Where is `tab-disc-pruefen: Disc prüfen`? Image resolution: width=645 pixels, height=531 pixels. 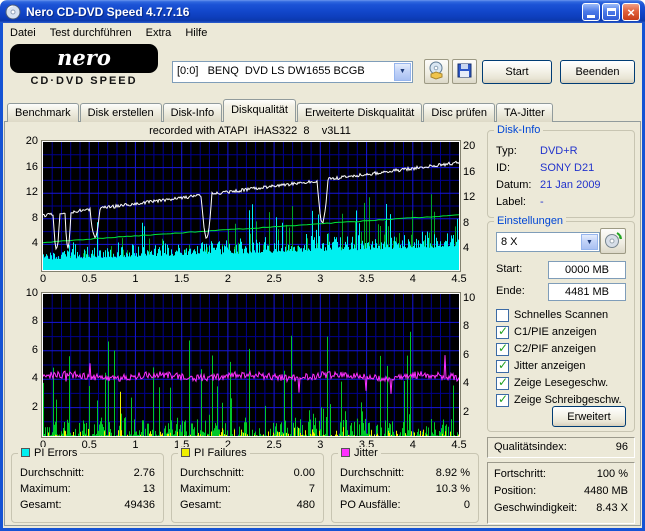
tab-disc-pruefen: Disc prüfen is located at coordinates (459, 112).